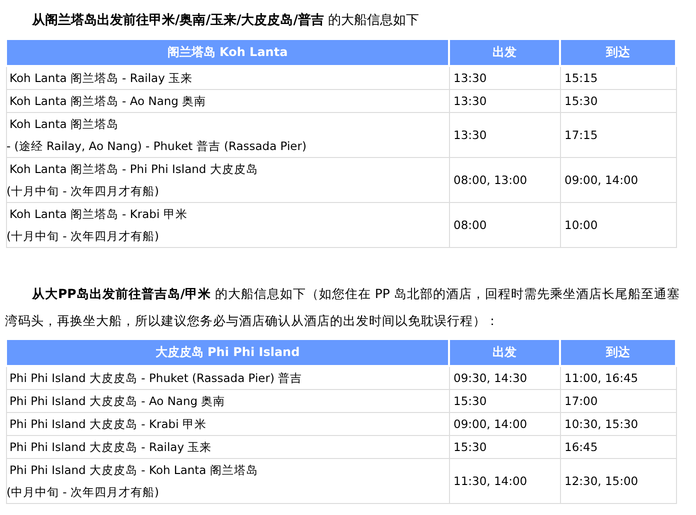 The image size is (696, 515). Describe the element at coordinates (227, 52) in the screenshot. I see `column-header: 阁兰塔岛 Koh Lanta` at that location.